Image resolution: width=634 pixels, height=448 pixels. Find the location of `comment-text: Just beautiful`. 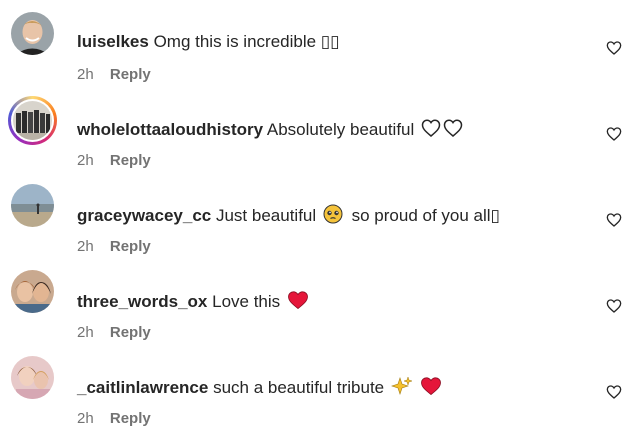

comment-text: Just beautiful is located at coordinates (266, 215).